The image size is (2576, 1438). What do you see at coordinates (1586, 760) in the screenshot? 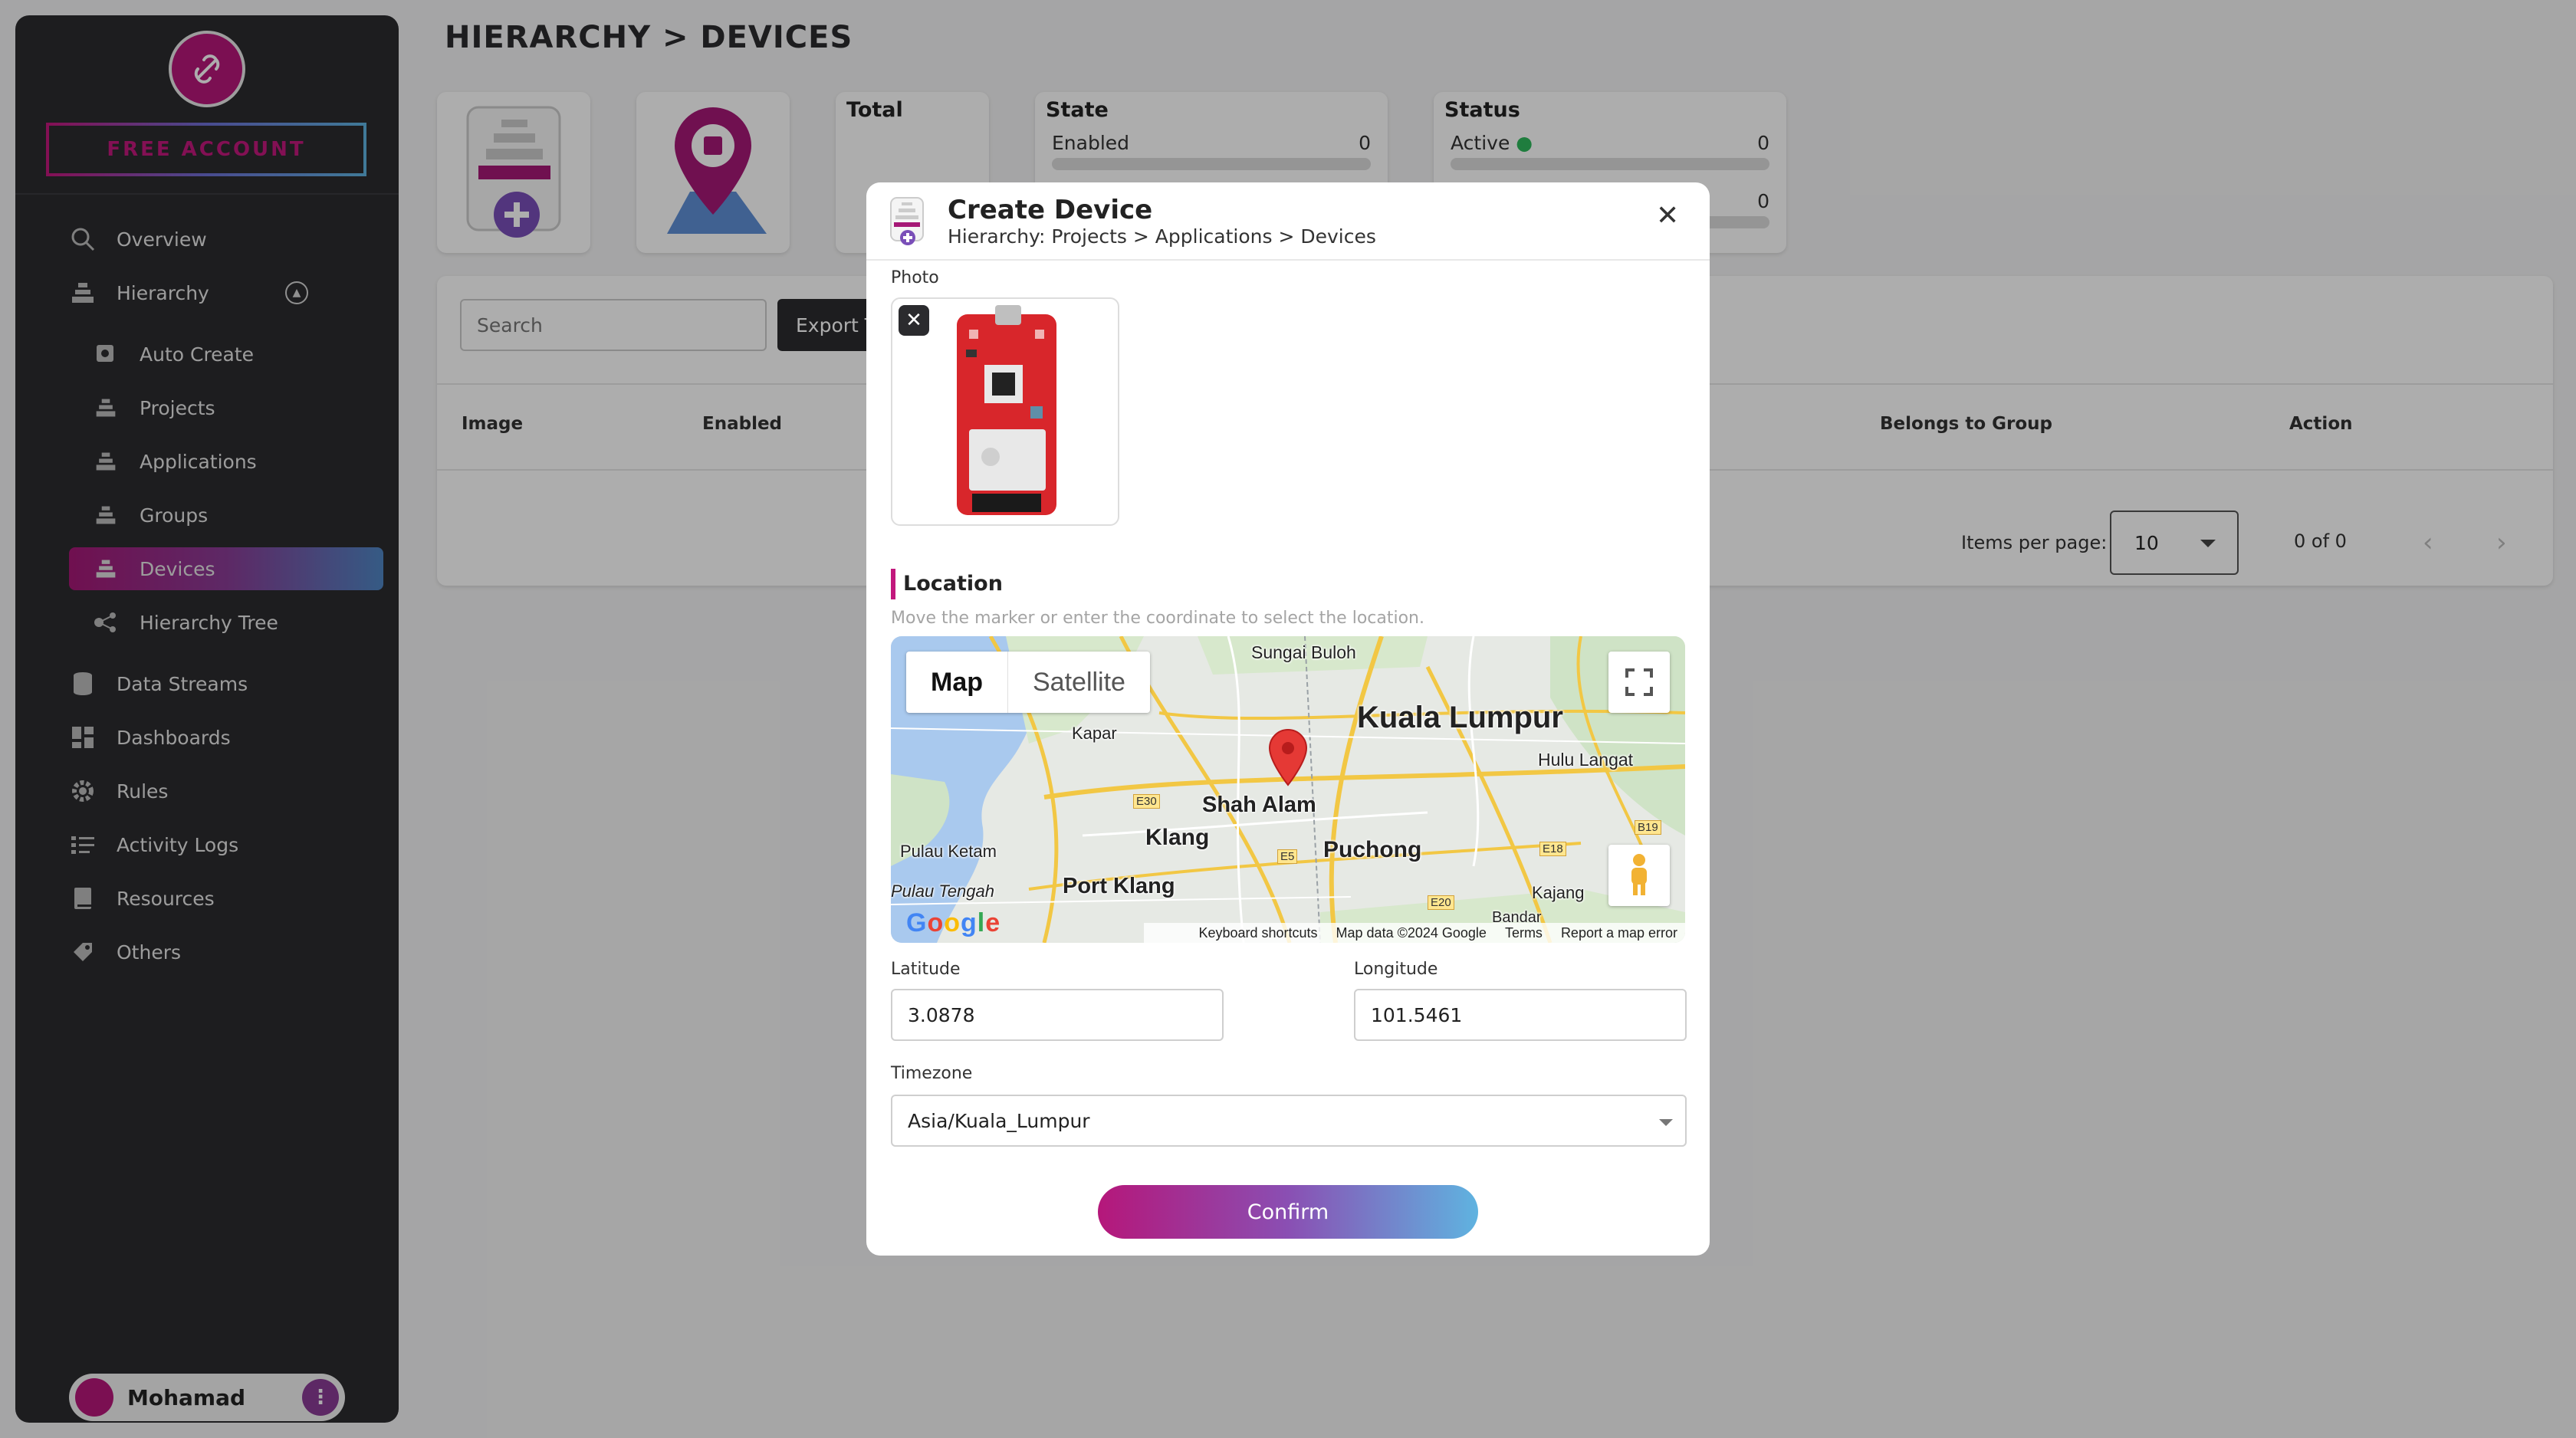
I see `map-label-hulu-langat: Hulu Langat` at bounding box center [1586, 760].